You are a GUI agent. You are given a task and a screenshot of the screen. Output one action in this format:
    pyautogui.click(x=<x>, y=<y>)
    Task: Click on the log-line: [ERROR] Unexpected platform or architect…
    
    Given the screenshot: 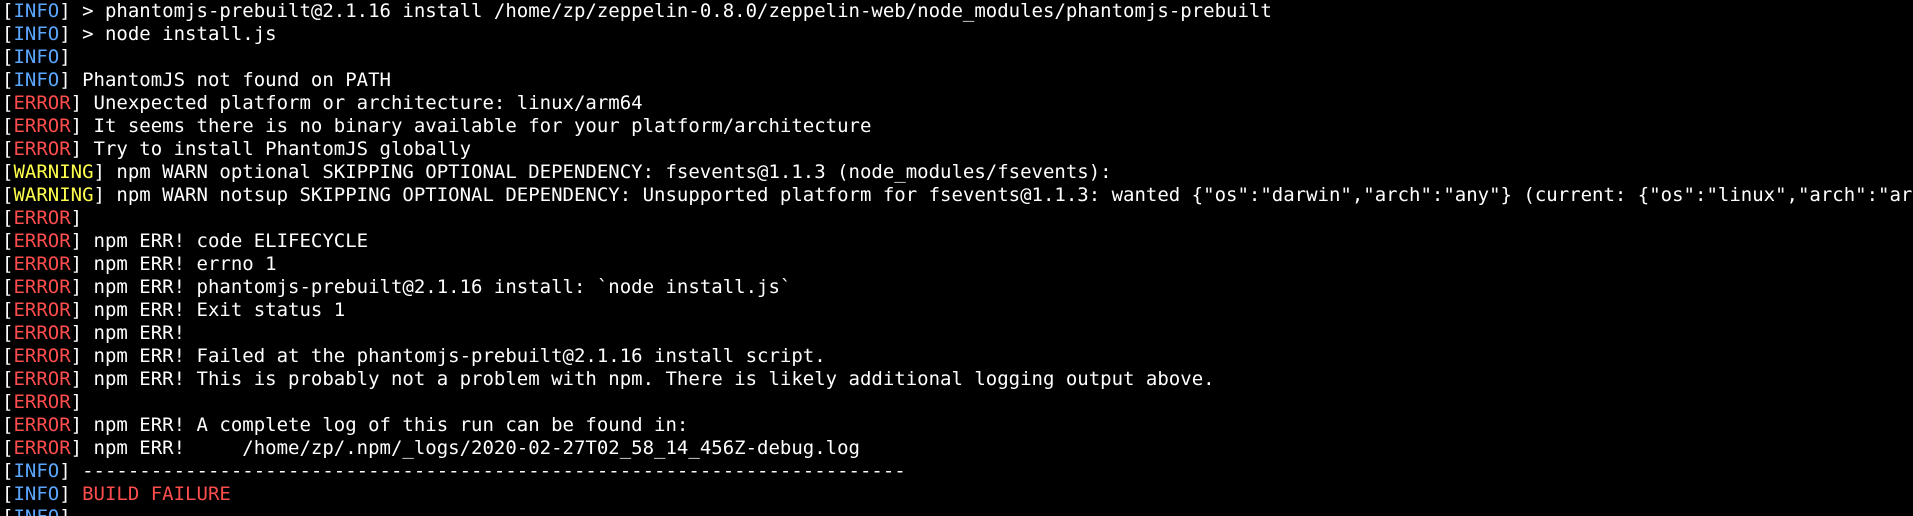 What is the action you would take?
    pyautogui.click(x=957, y=103)
    